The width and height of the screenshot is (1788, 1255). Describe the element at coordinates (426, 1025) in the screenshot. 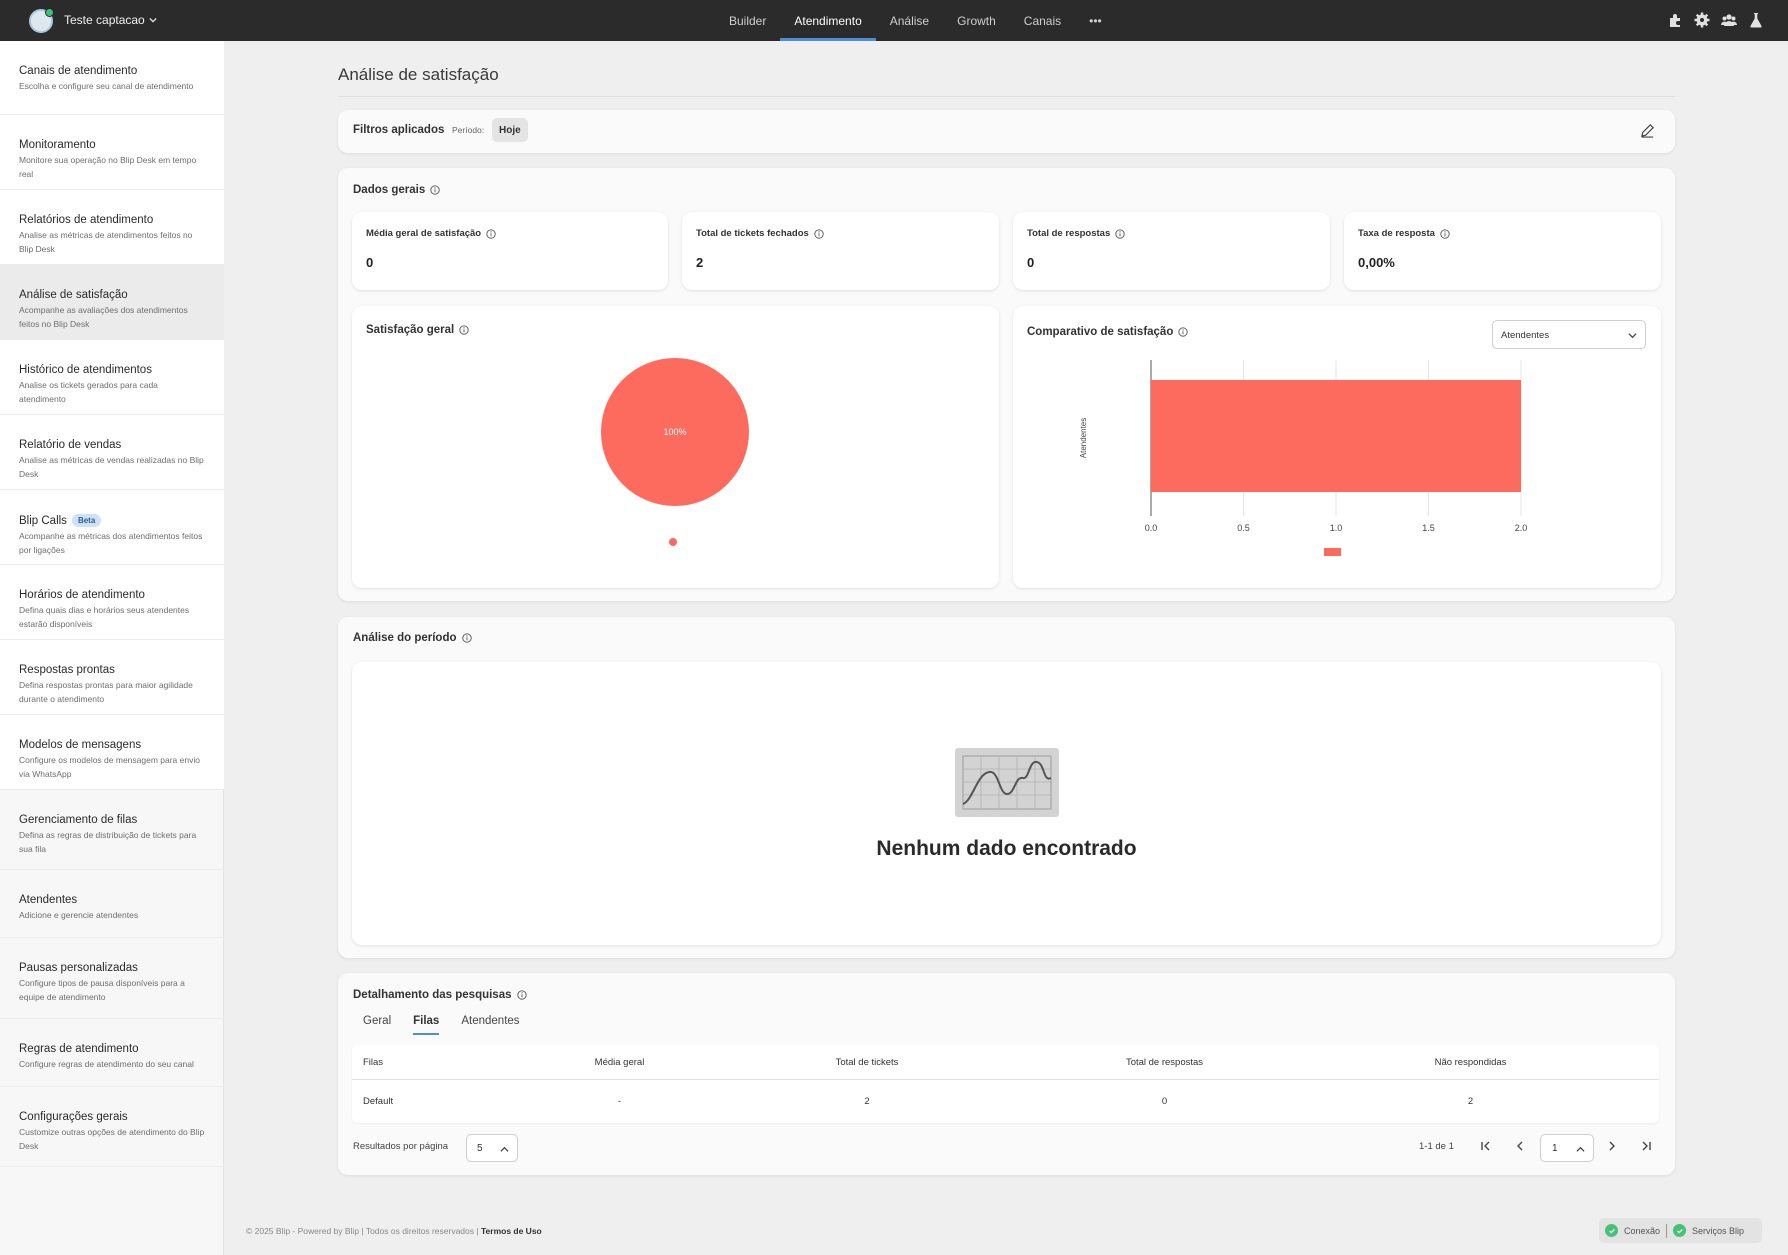

I see `tab-filas: Filas` at that location.